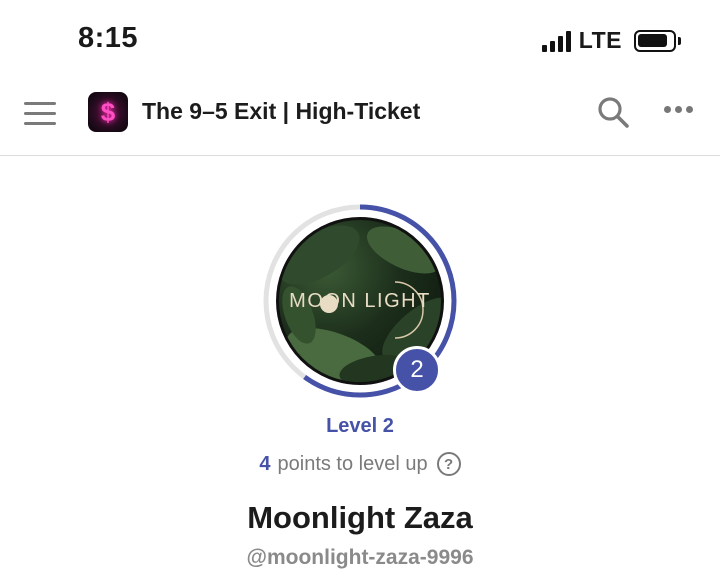  I want to click on avatar-with-level-ring: MOON LIGHT 2, so click(360, 301).